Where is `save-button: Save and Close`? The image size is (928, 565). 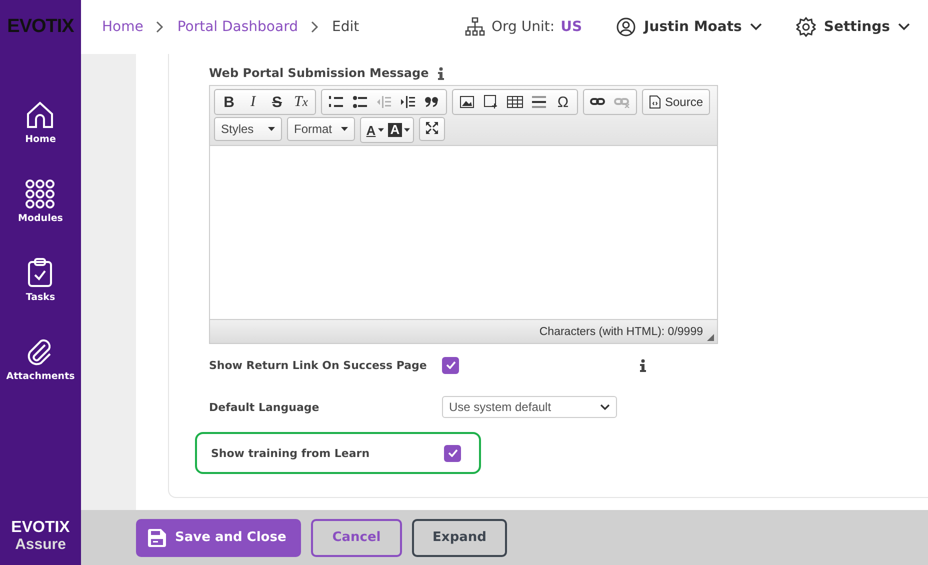 save-button: Save and Close is located at coordinates (218, 537).